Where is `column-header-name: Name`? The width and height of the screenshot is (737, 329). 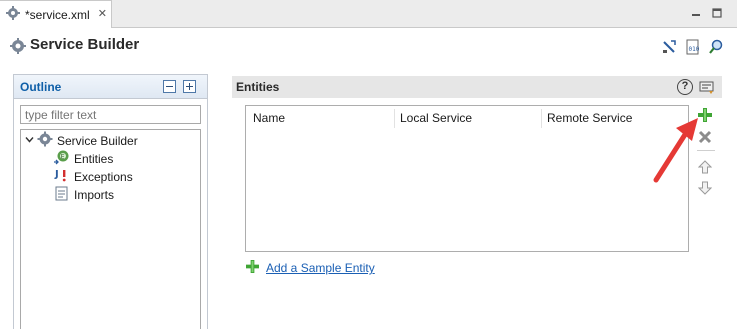 column-header-name: Name is located at coordinates (320, 118).